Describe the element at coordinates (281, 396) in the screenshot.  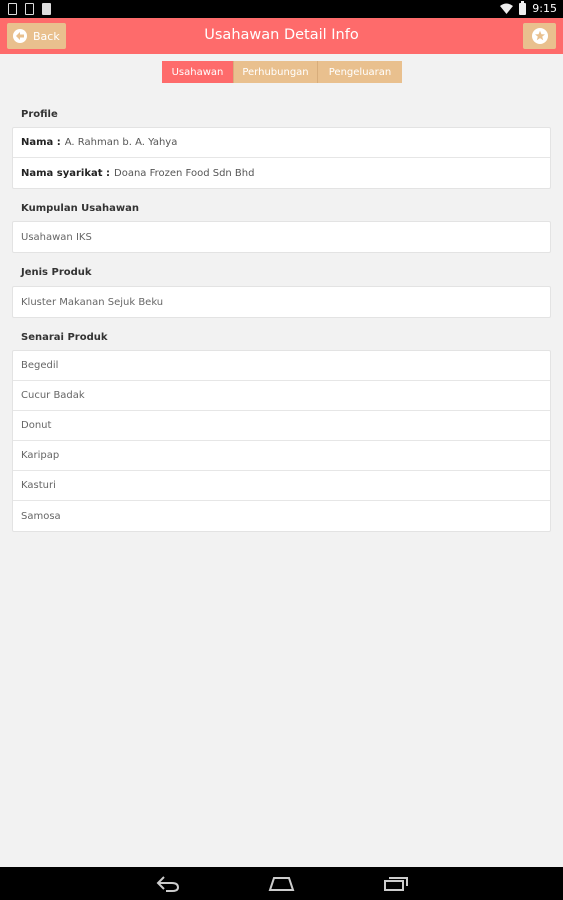
I see `list-item: Cucur Badak` at that location.